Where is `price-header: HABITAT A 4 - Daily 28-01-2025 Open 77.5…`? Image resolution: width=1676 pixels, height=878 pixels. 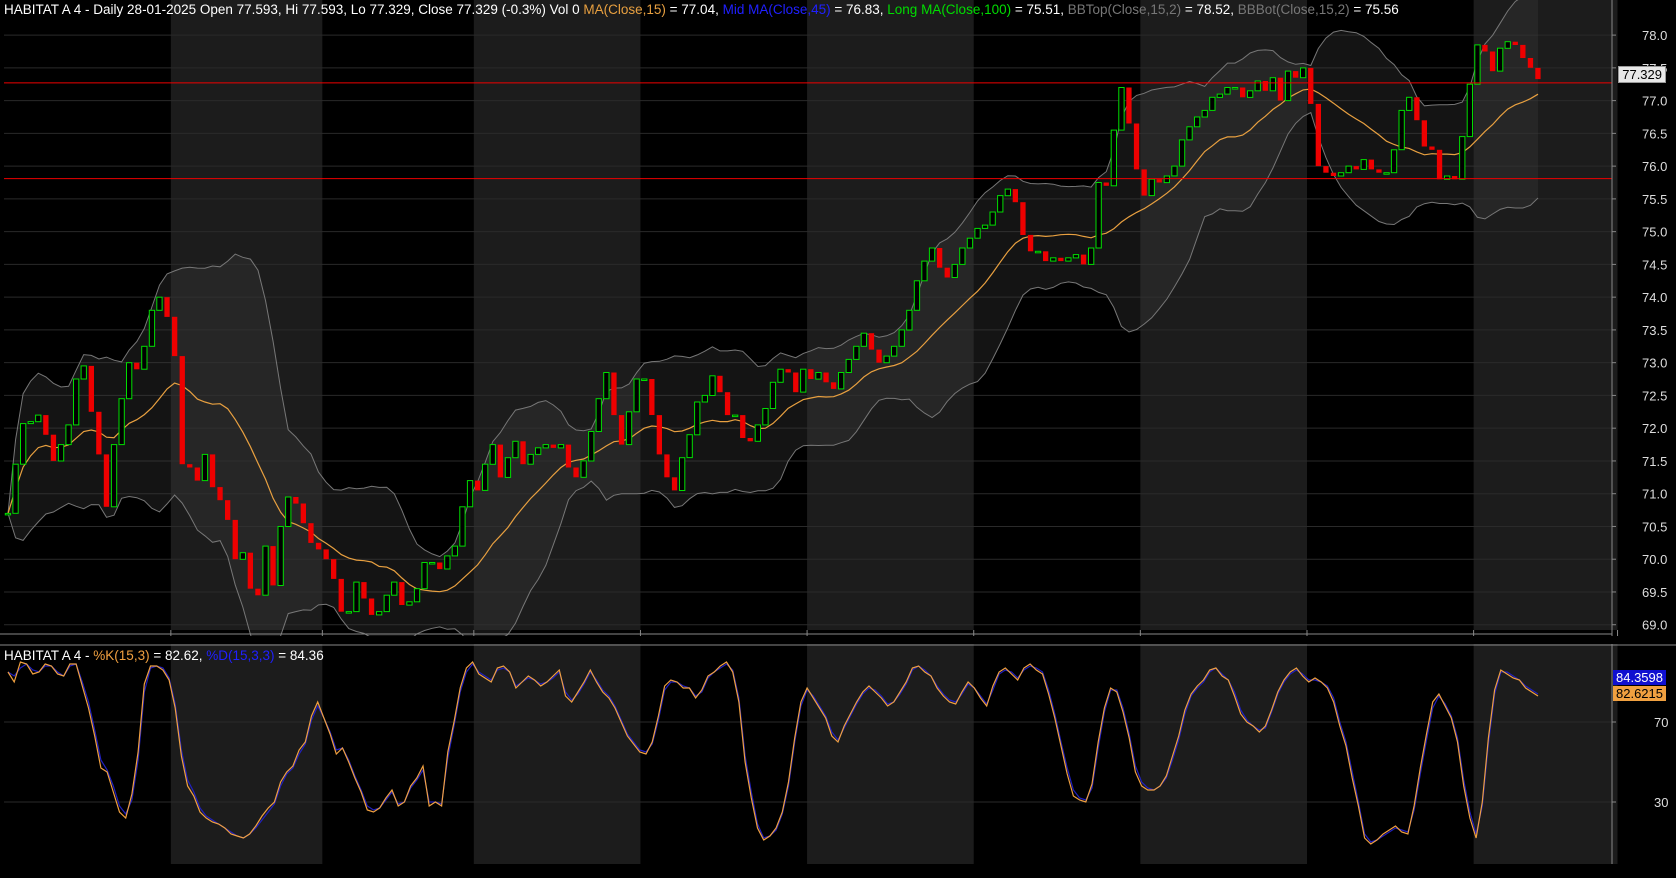
price-header: HABITAT A 4 - Daily 28-01-2025 Open 77.5… is located at coordinates (701, 10).